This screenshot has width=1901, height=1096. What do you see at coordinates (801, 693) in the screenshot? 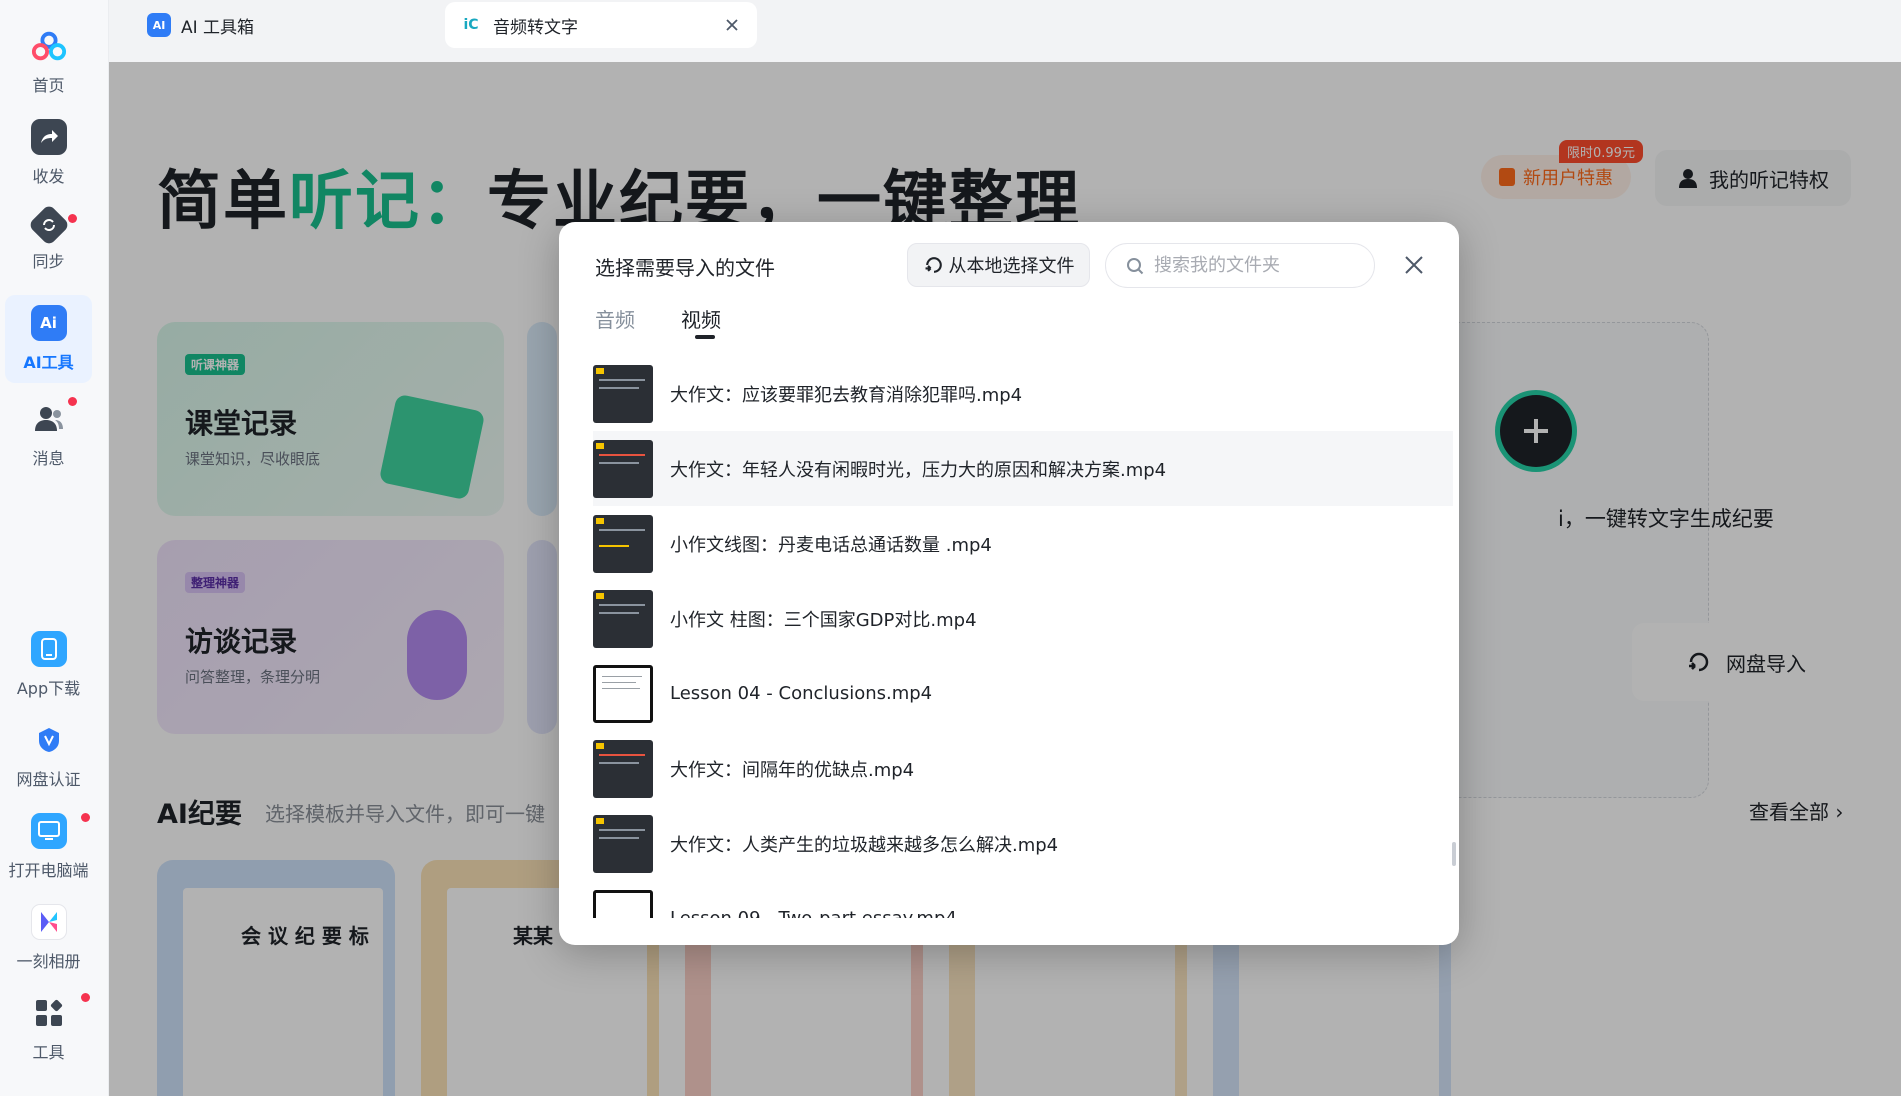
I see `file-name: Lesson 04 - Conclusions.mp4` at bounding box center [801, 693].